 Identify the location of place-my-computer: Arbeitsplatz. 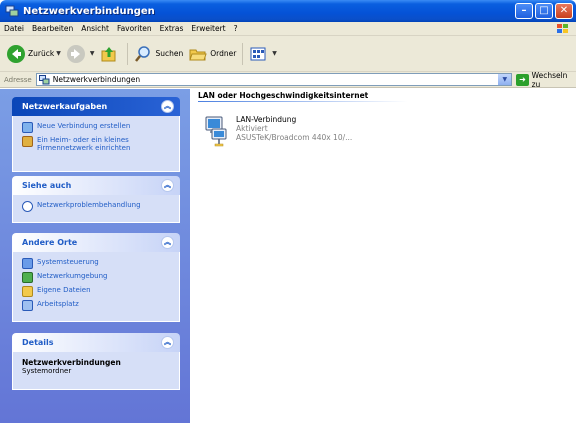
(96, 305).